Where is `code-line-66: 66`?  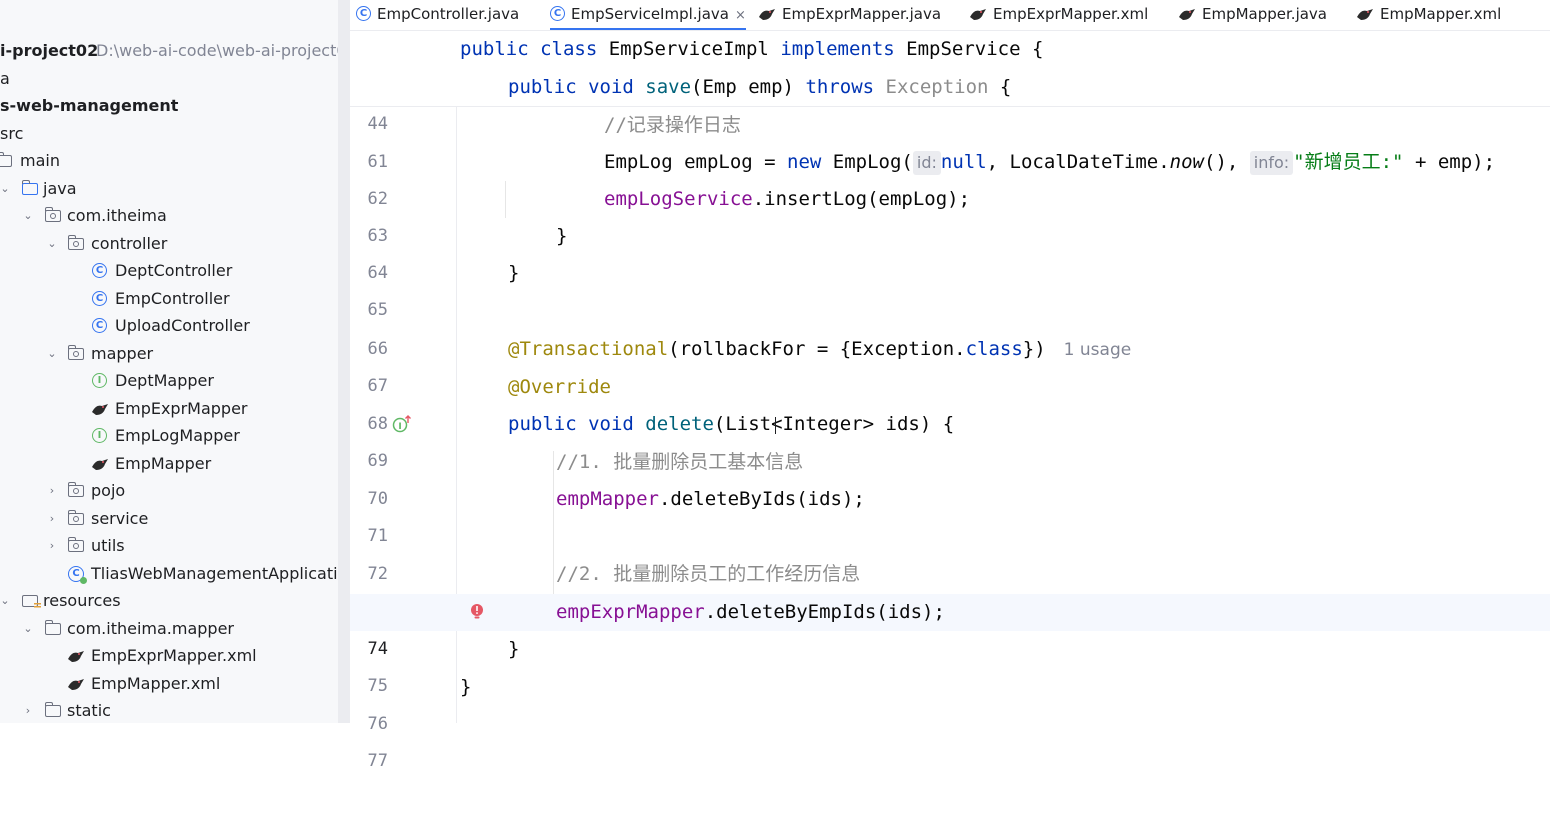 code-line-66: 66 is located at coordinates (950, 326).